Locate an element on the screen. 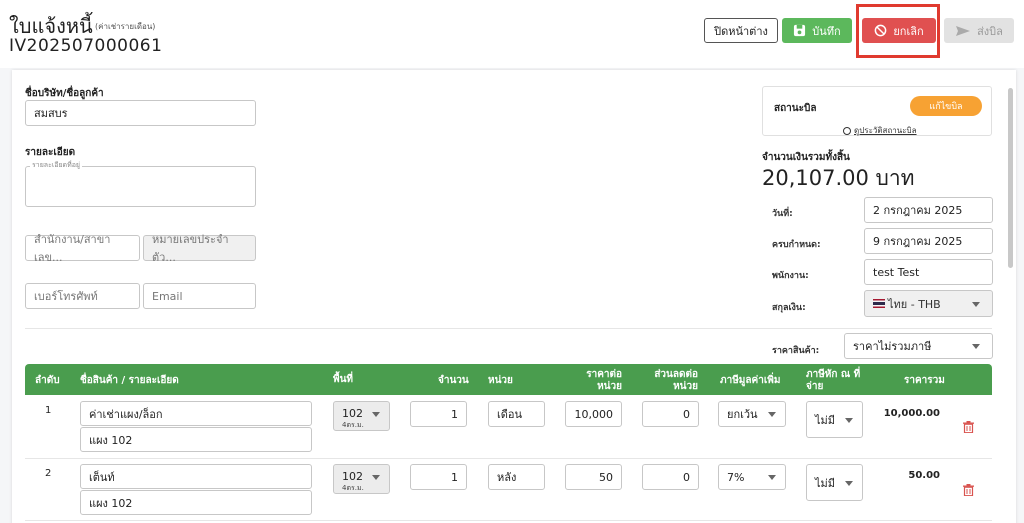 The image size is (1024, 523). save-label: บันทึก is located at coordinates (826, 31).